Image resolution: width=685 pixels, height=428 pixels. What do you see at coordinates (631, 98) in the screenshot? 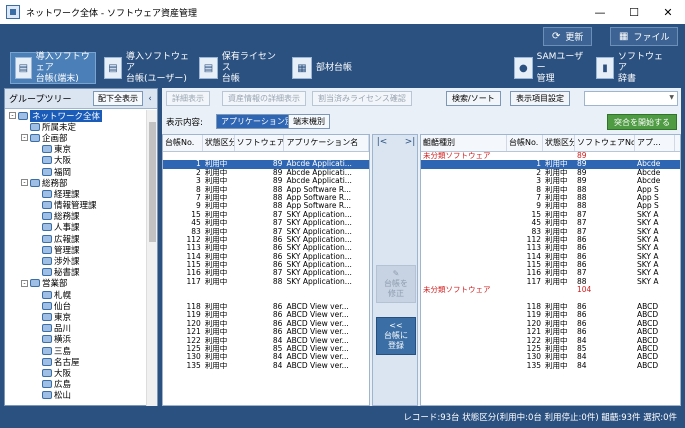
I see `filter-dropdown` at bounding box center [631, 98].